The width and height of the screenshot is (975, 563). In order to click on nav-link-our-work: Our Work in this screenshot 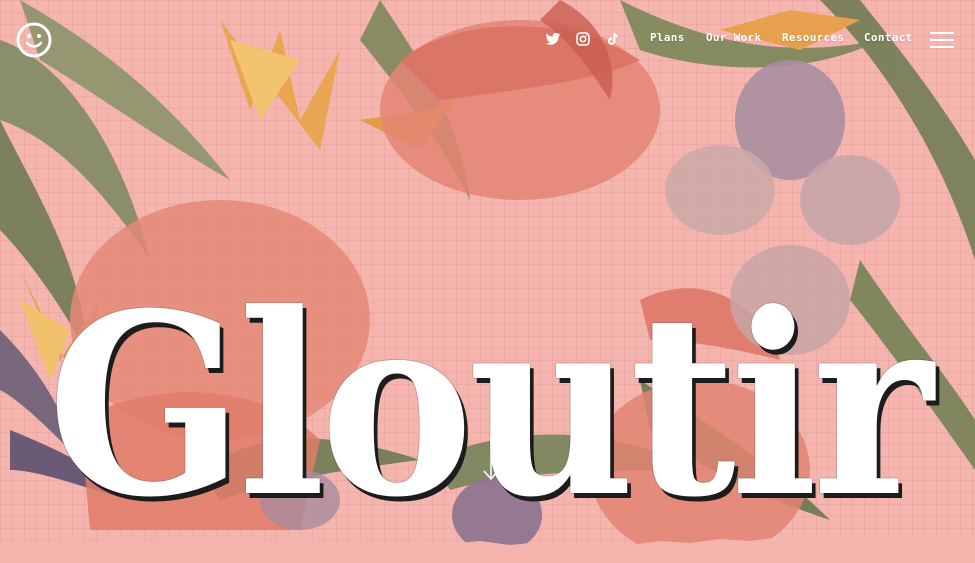, I will do `click(733, 37)`.